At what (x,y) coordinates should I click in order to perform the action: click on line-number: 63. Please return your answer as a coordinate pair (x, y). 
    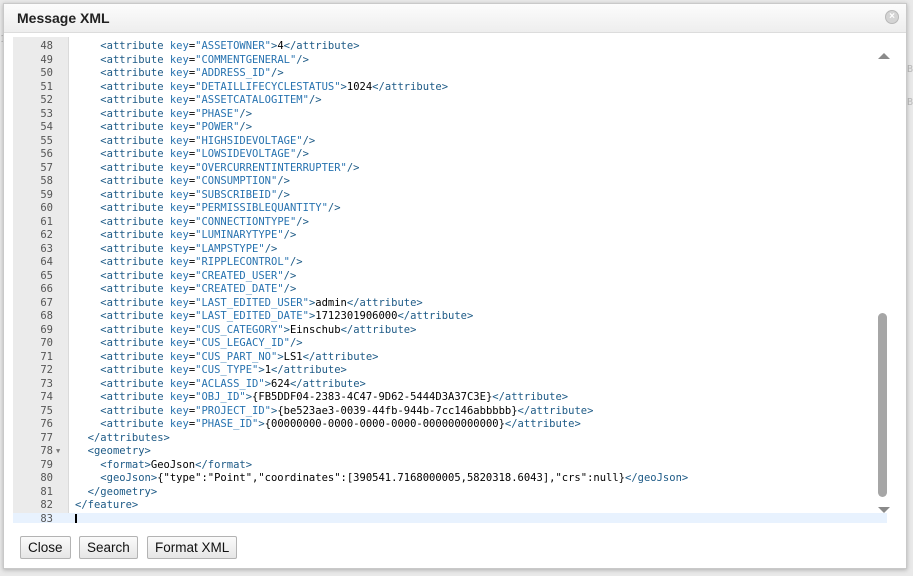
    Looking at the image, I should click on (46, 248).